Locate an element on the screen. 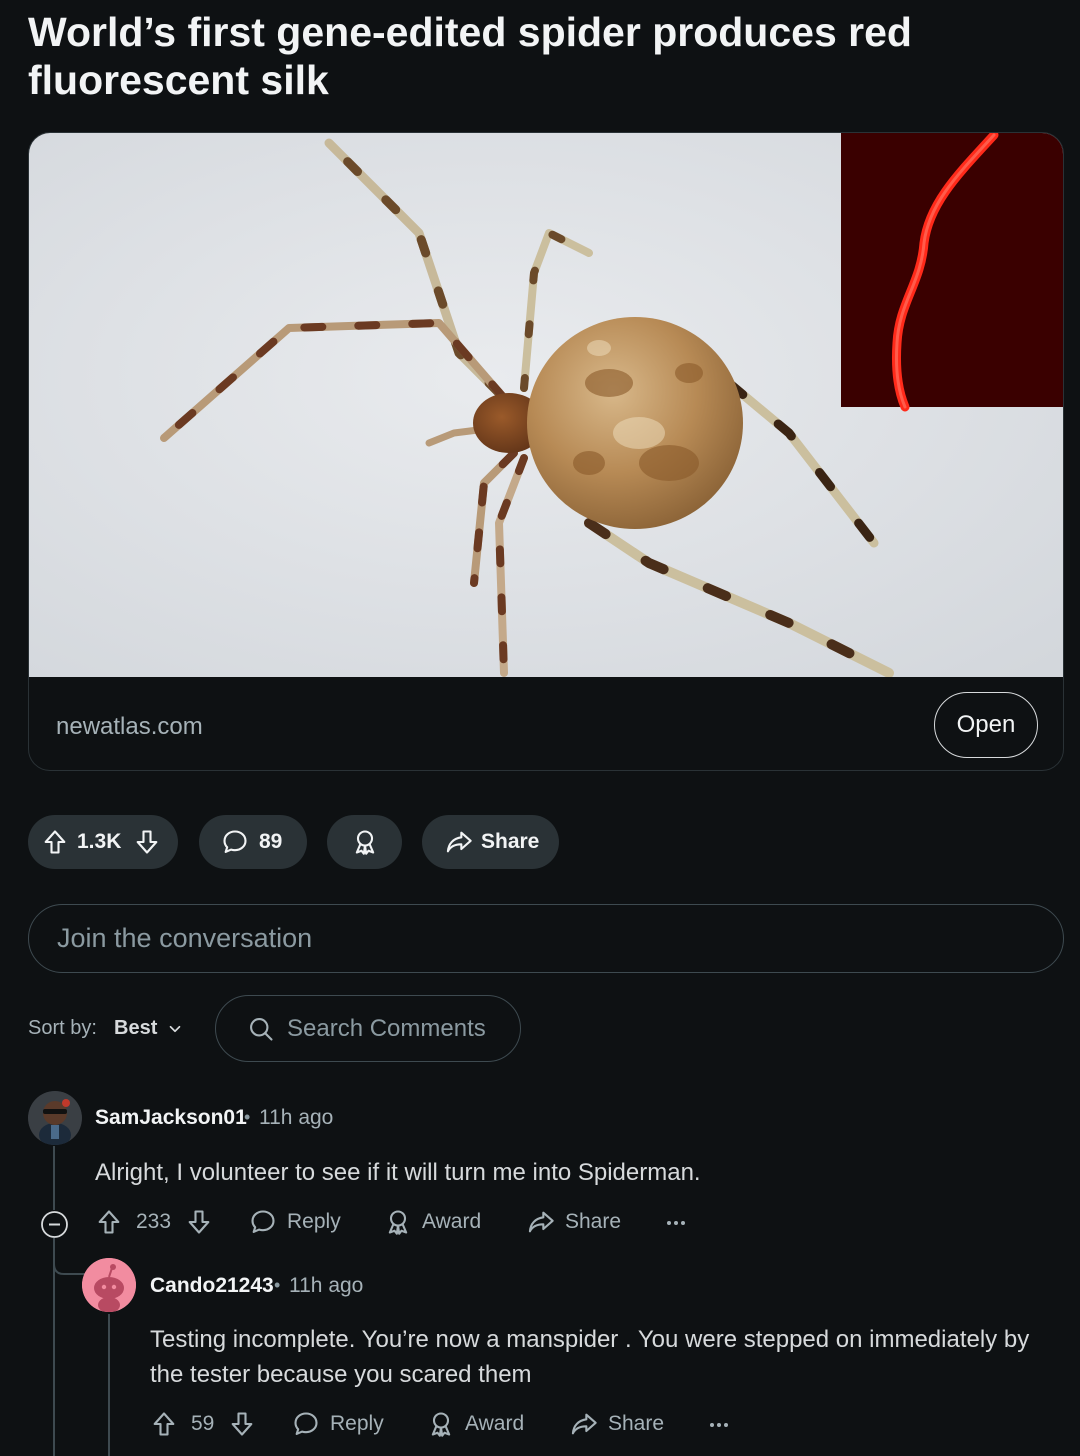 This screenshot has width=1080, height=1456. vote-pill: 1.3K is located at coordinates (103, 842).